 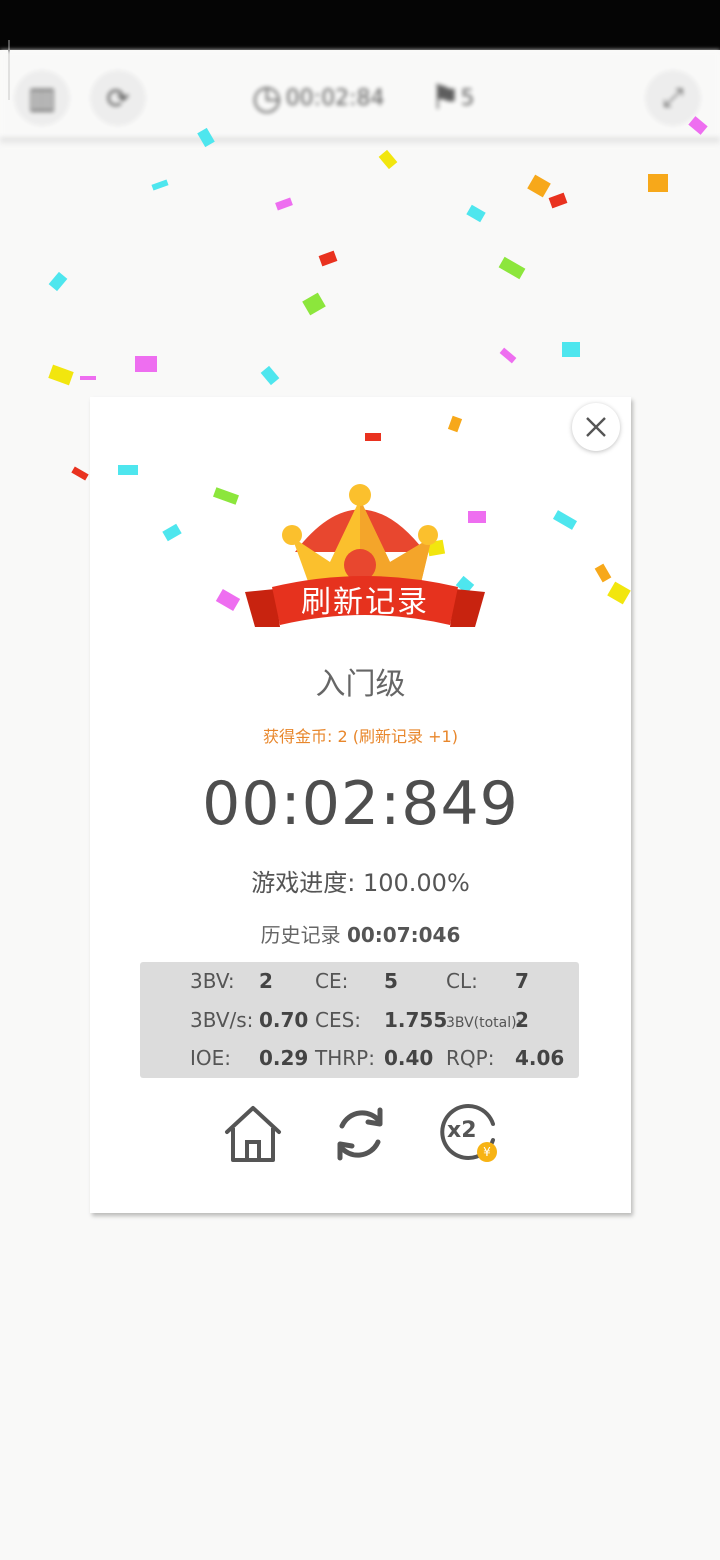 What do you see at coordinates (284, 1058) in the screenshot?
I see `stat-value: 0.29` at bounding box center [284, 1058].